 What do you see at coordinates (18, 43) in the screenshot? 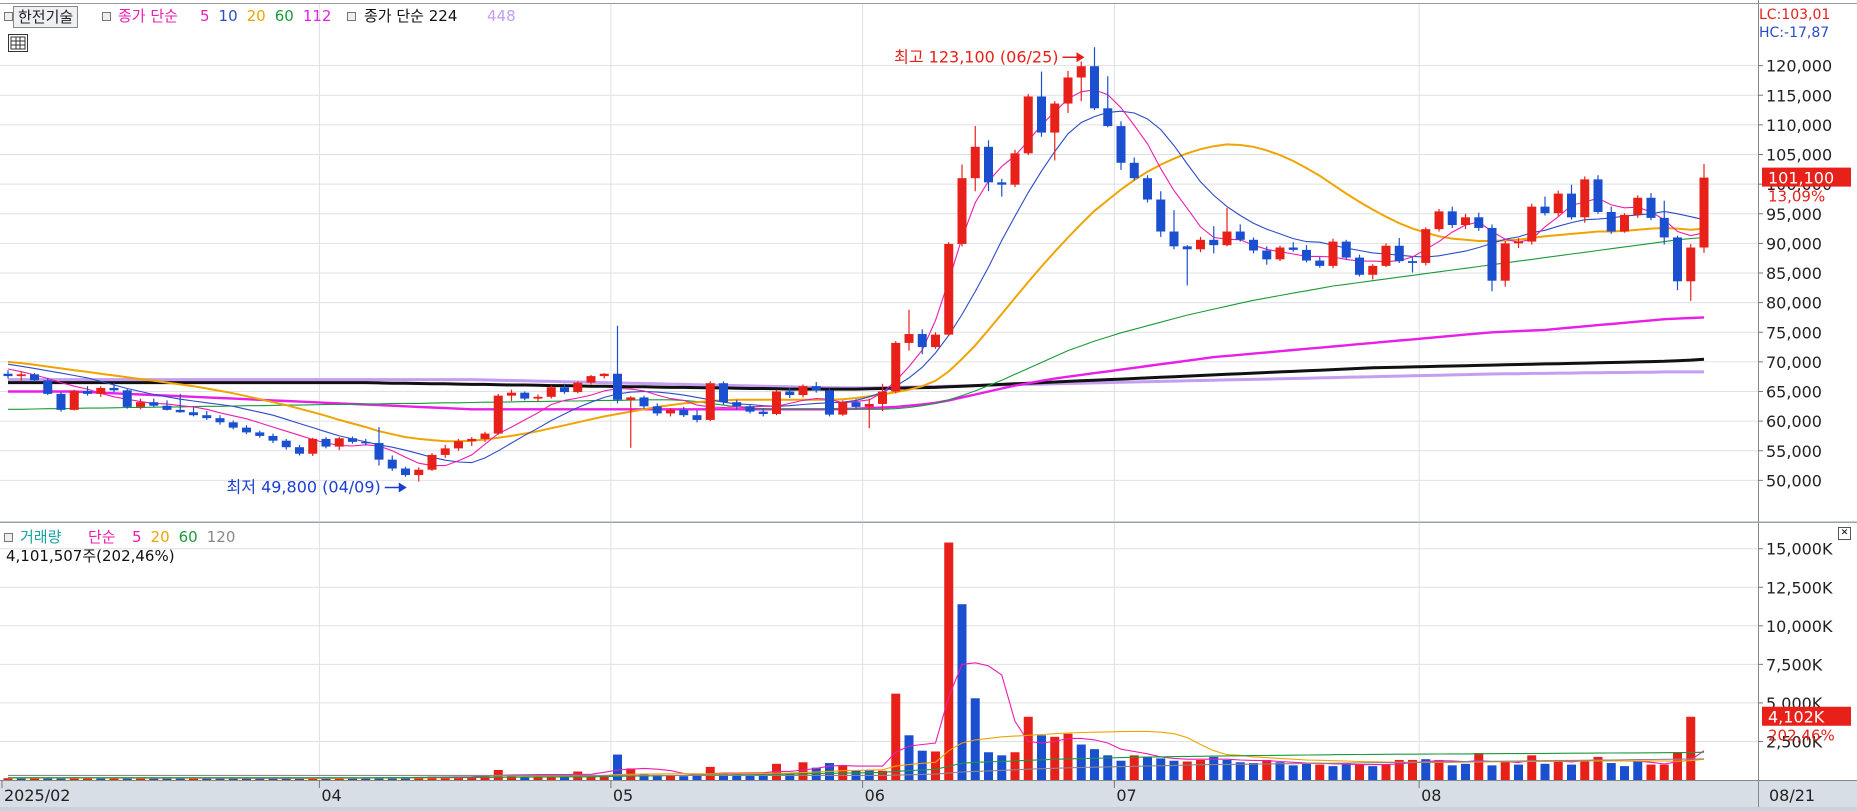
I see `table-icon` at bounding box center [18, 43].